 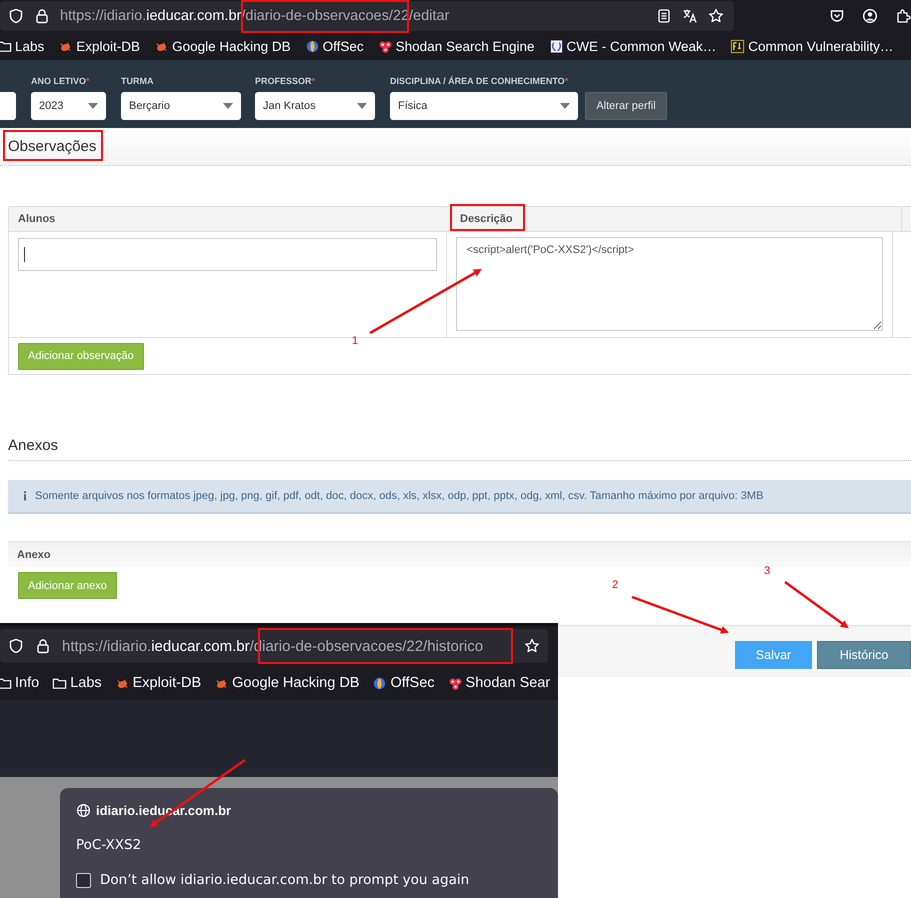 What do you see at coordinates (864, 654) in the screenshot?
I see `footer-button: Histórico` at bounding box center [864, 654].